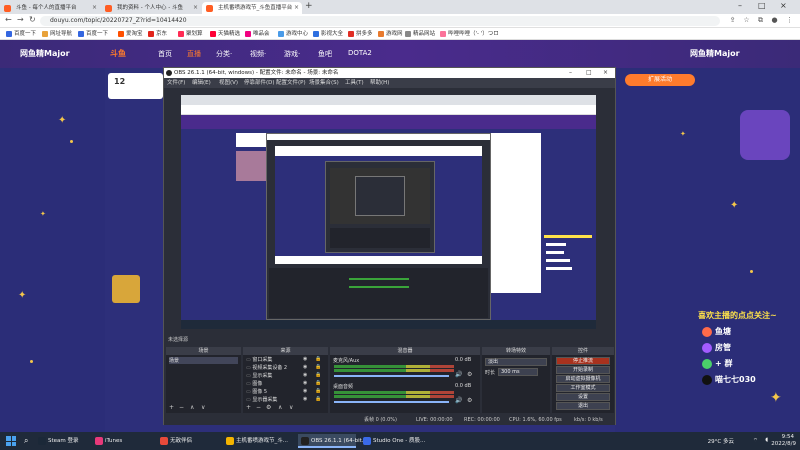  I want to click on start-virtual-camera-button: 启动虚拟摄像机, so click(583, 379).